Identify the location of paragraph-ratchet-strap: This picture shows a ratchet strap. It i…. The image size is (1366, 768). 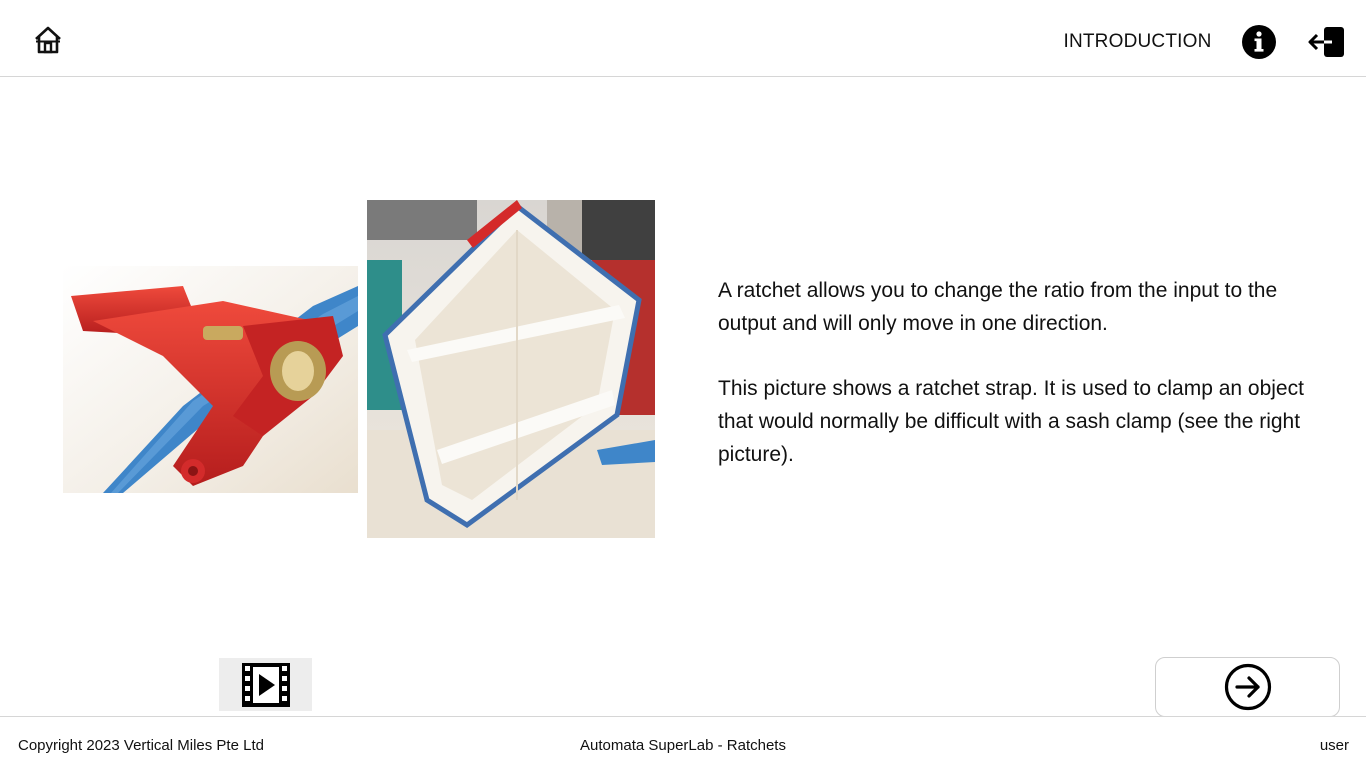
(1011, 421).